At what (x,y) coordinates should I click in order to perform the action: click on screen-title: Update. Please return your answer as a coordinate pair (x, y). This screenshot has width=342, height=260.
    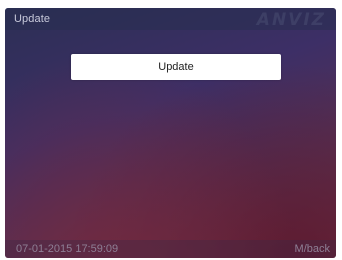
    Looking at the image, I should click on (32, 19).